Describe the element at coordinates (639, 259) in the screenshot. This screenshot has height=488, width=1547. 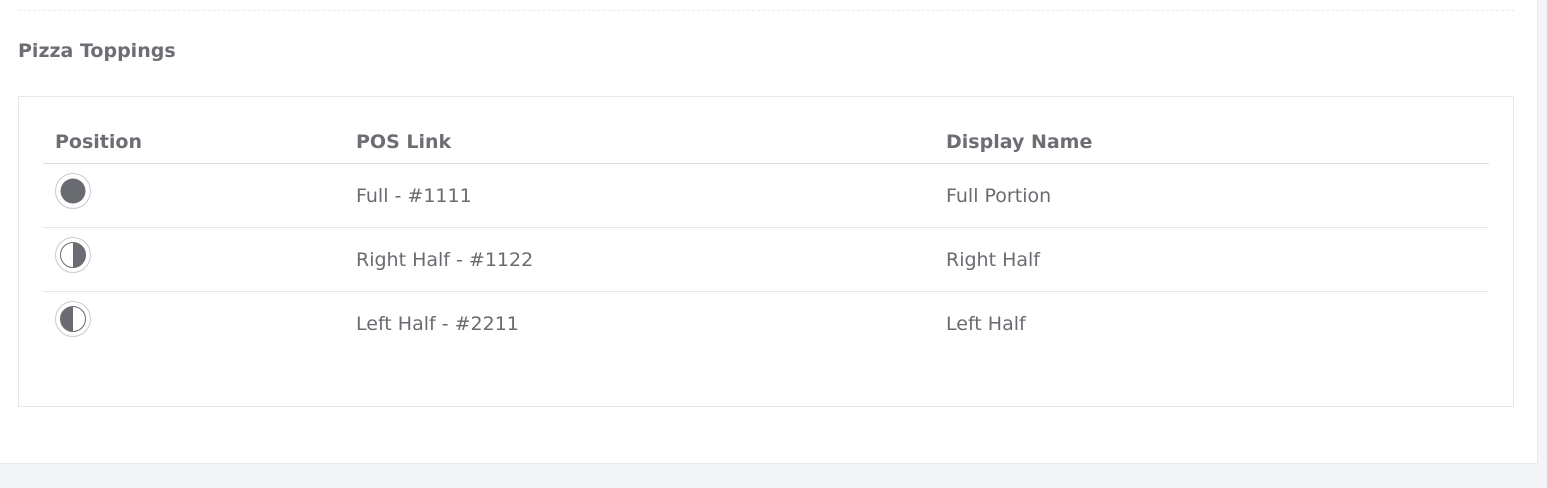
I see `pos-link-cell: Right Half - #1122` at that location.